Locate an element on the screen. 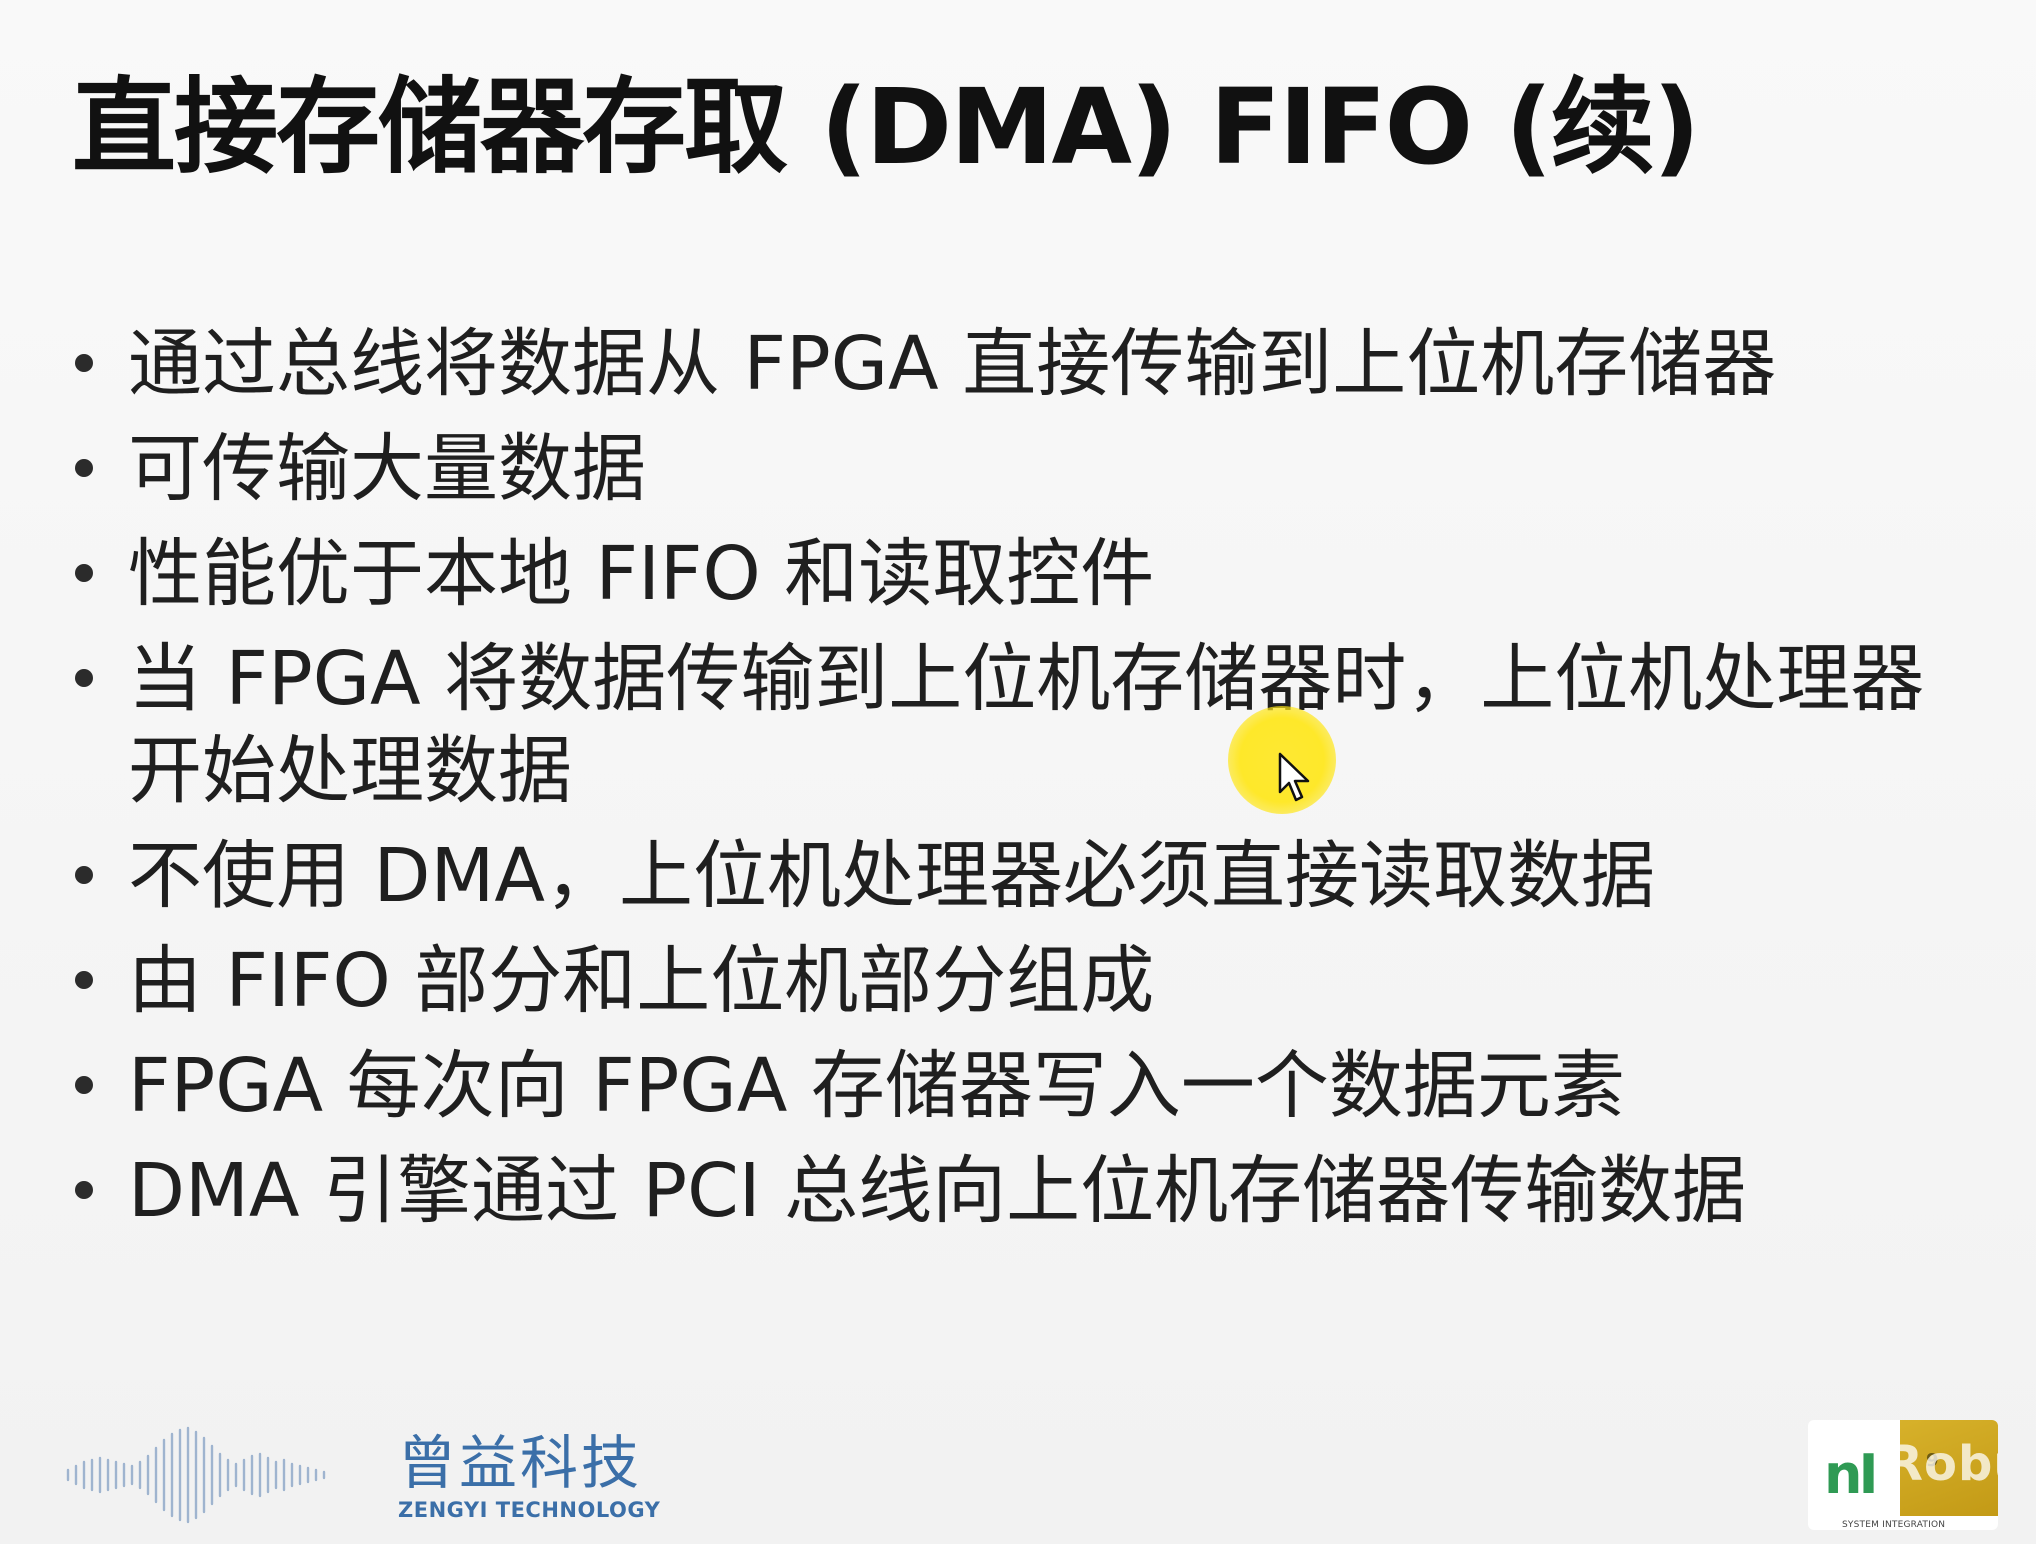  bullet-text: FPGA 每次向 FPGA 存储器写入一个数据元素 is located at coordinates (876, 1086).